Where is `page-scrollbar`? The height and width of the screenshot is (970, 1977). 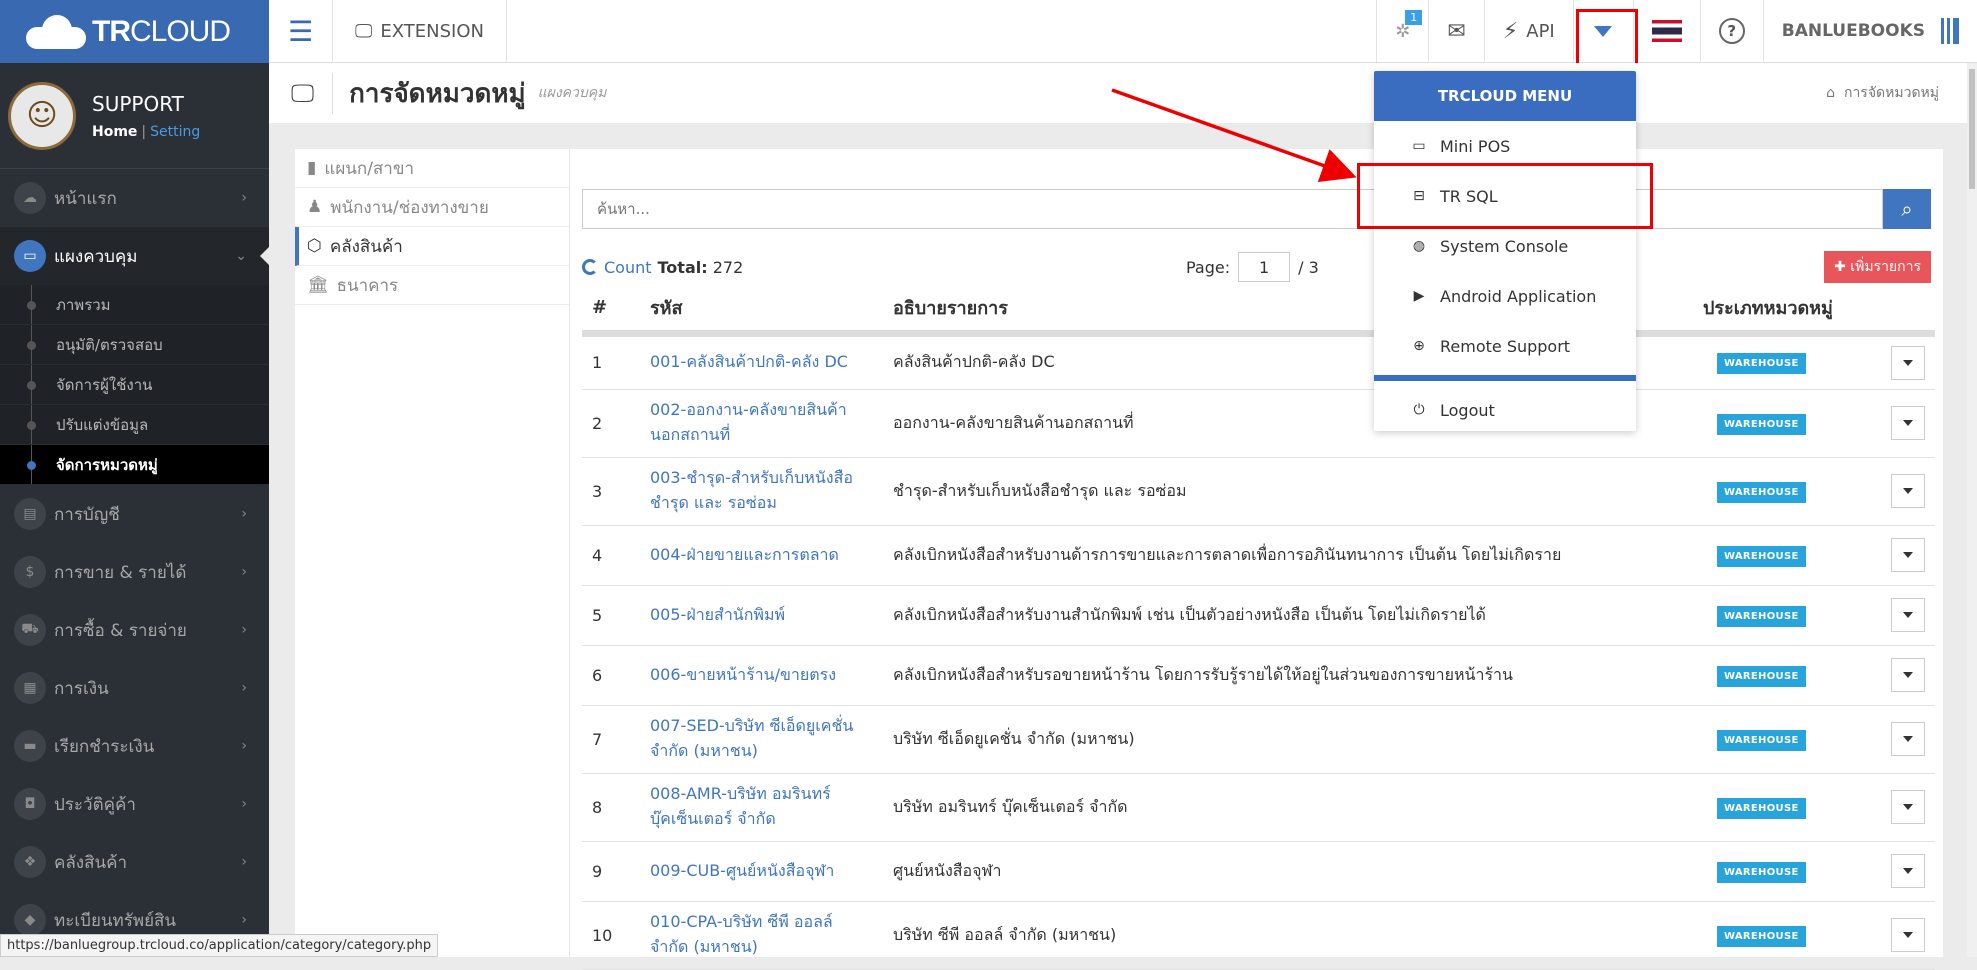 page-scrollbar is located at coordinates (1972, 510).